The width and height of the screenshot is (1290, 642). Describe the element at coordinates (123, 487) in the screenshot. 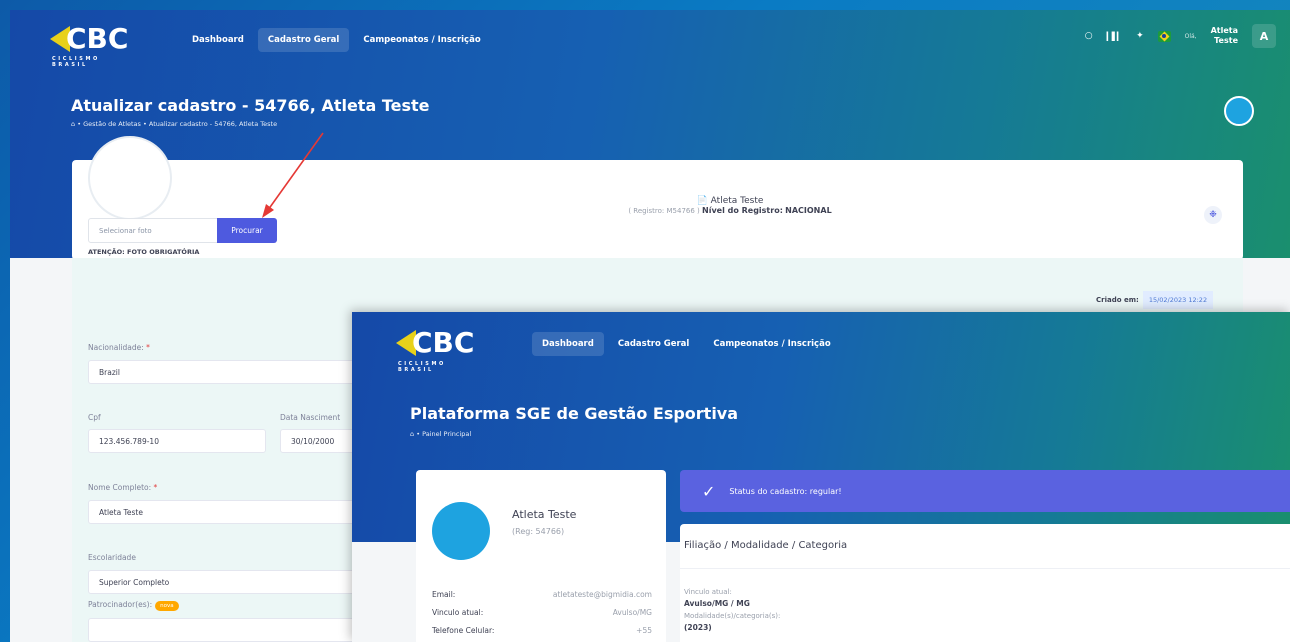

I see `nome-label: Nome Completo: *` at that location.